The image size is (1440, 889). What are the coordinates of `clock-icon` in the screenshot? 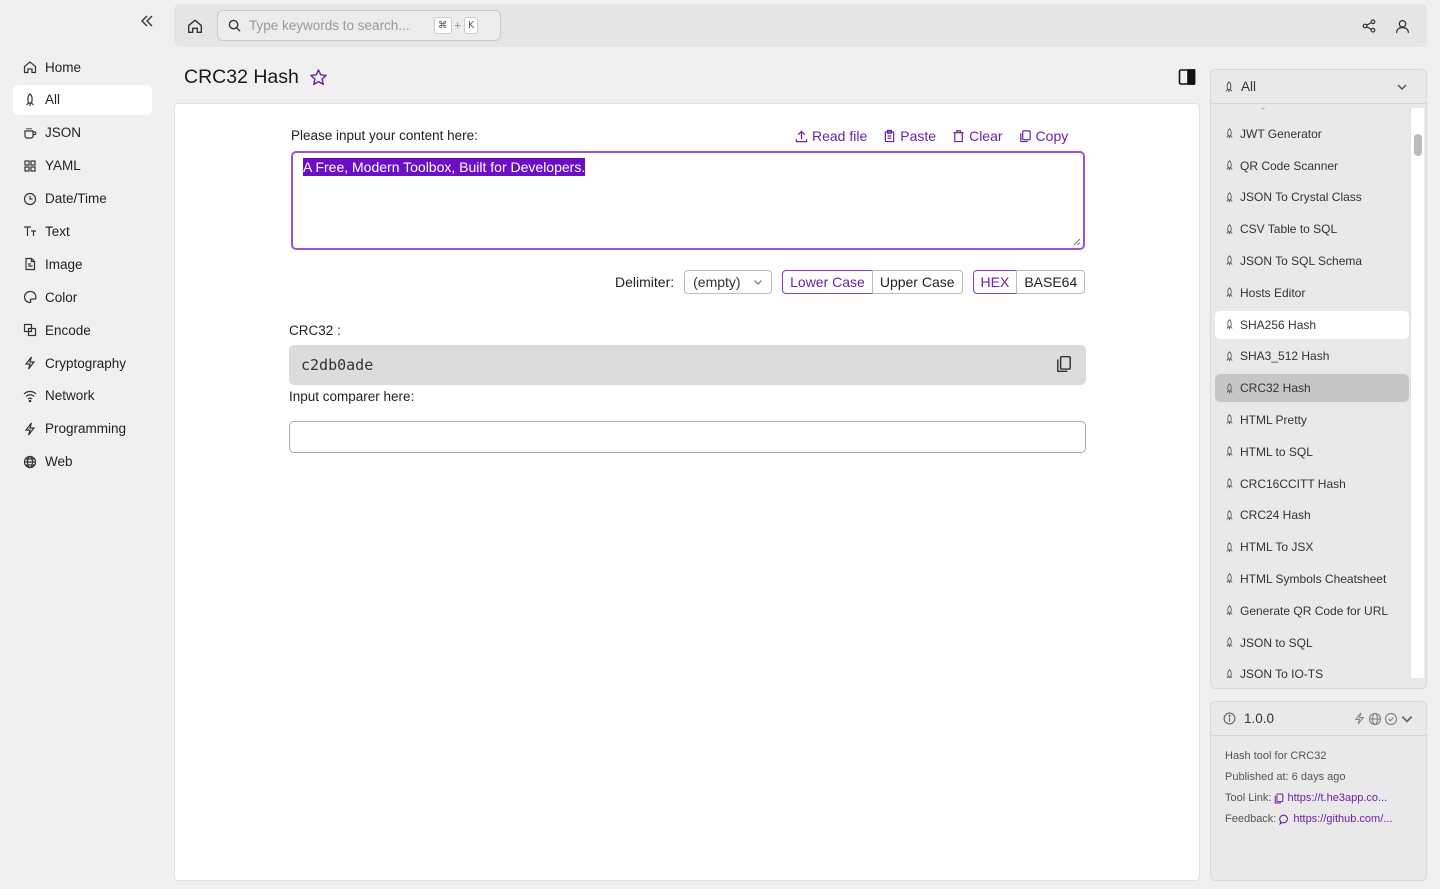 It's located at (30, 199).